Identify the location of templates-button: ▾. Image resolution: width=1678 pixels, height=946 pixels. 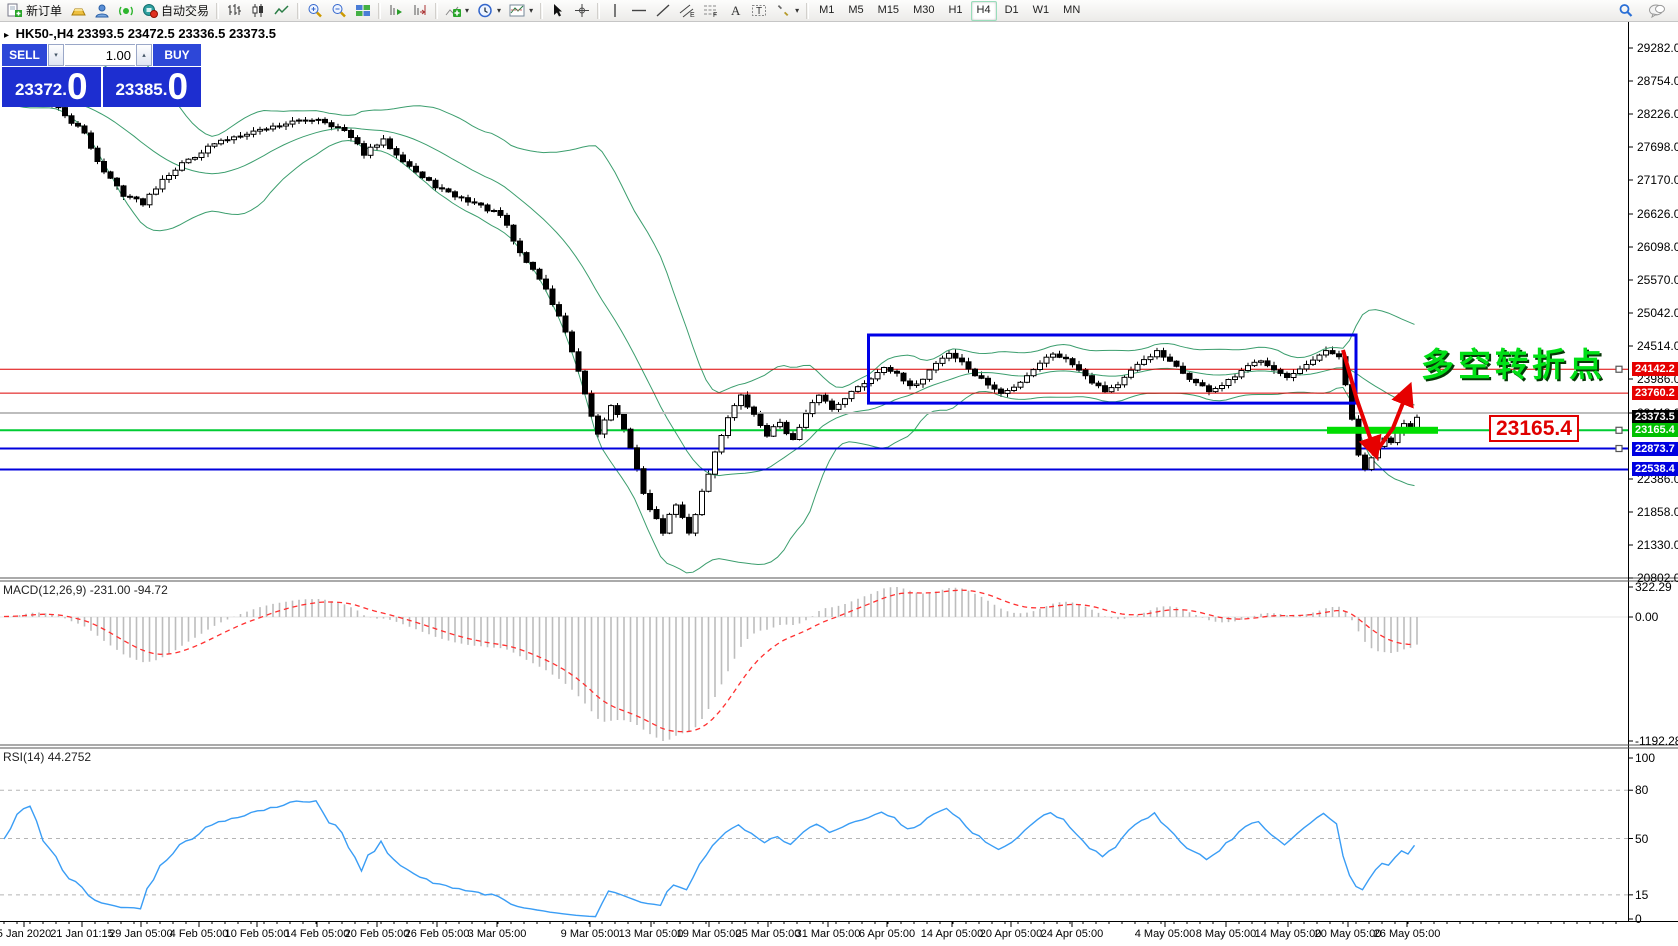
(521, 11).